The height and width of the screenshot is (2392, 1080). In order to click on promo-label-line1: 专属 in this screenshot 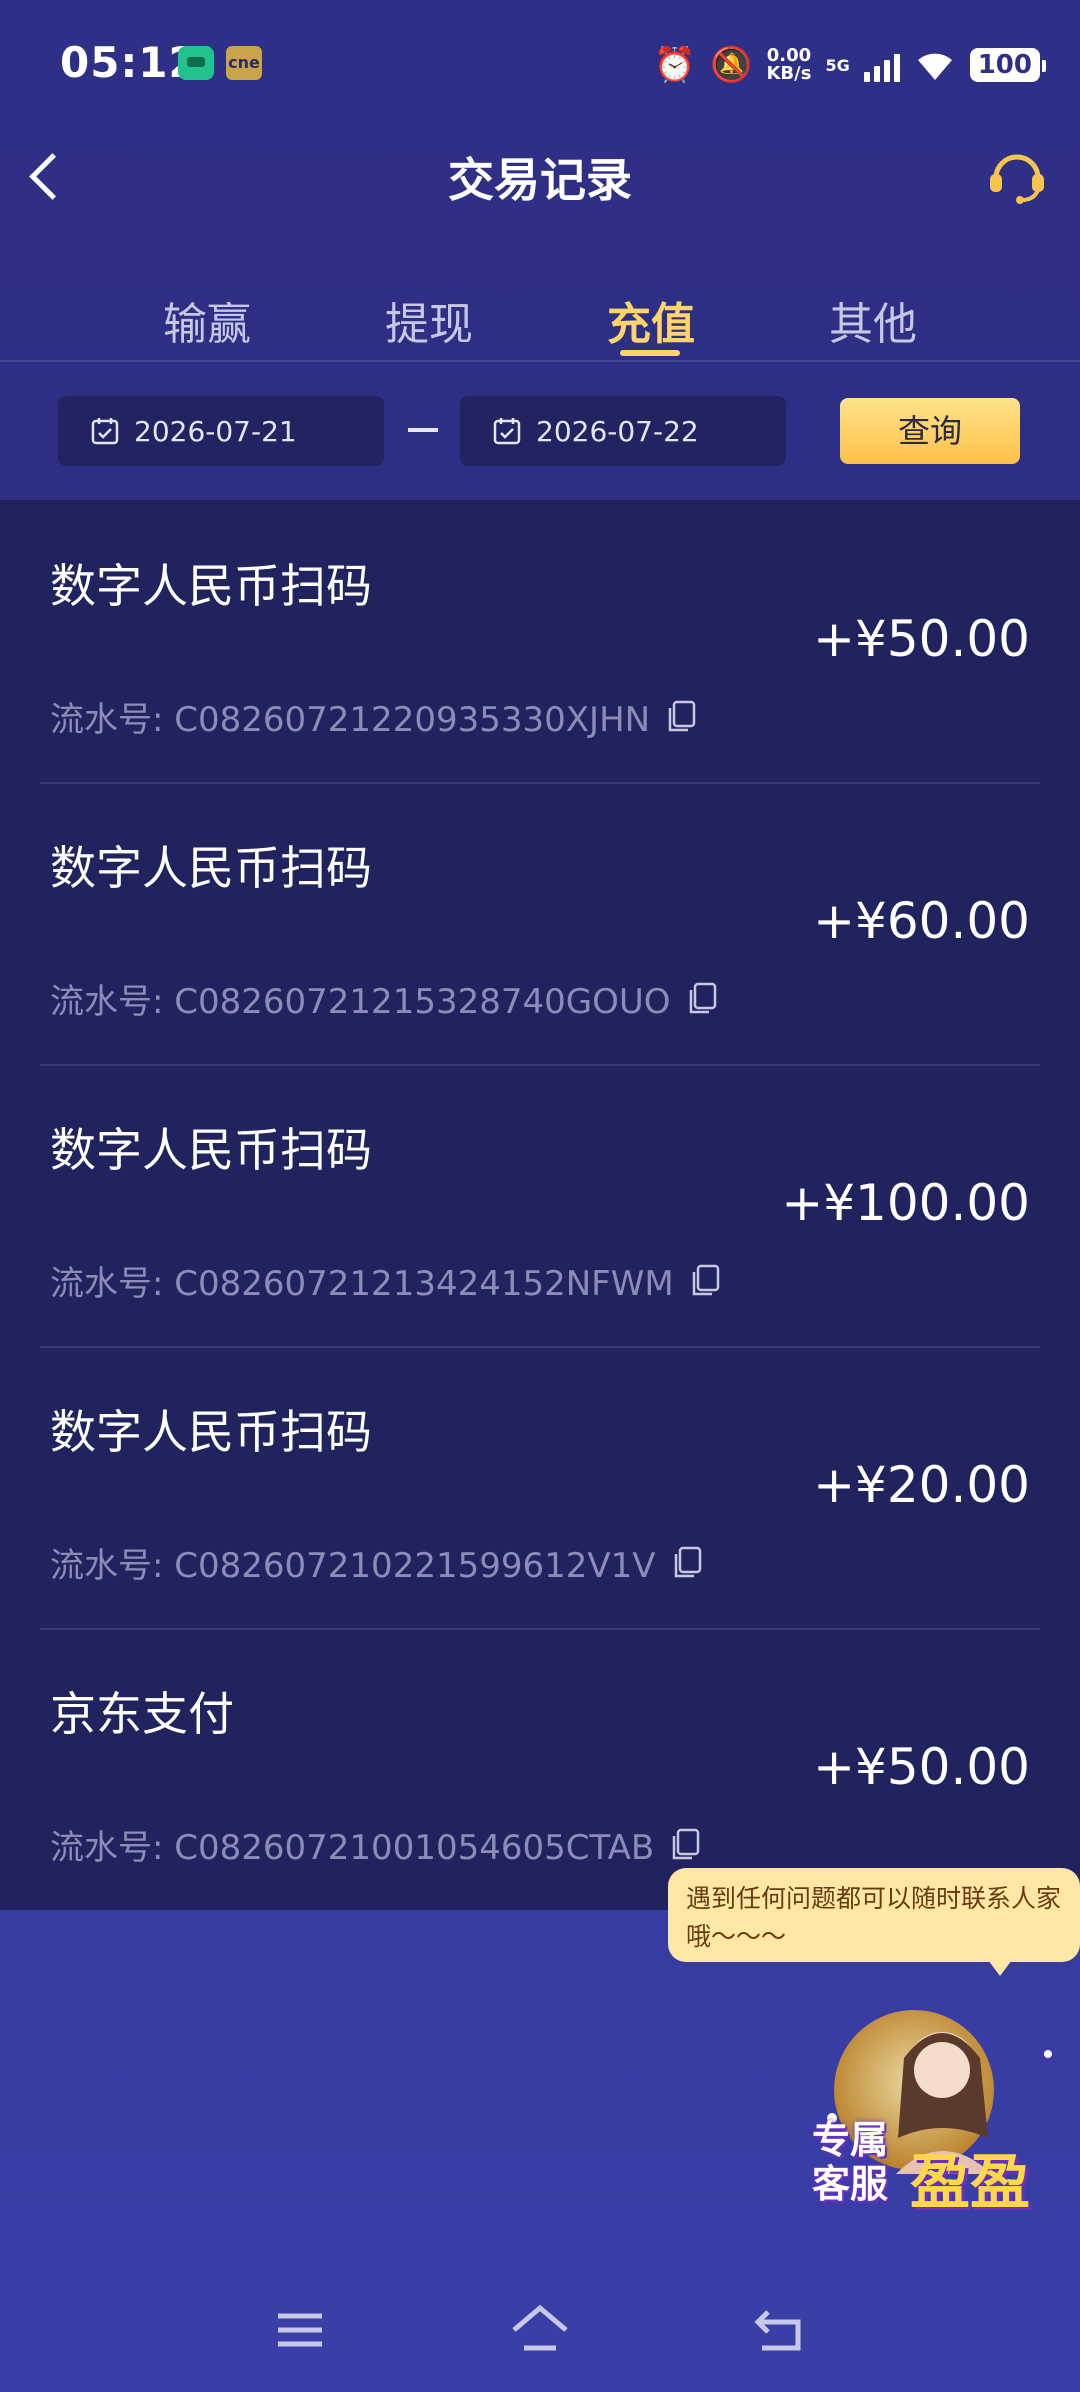, I will do `click(850, 2140)`.